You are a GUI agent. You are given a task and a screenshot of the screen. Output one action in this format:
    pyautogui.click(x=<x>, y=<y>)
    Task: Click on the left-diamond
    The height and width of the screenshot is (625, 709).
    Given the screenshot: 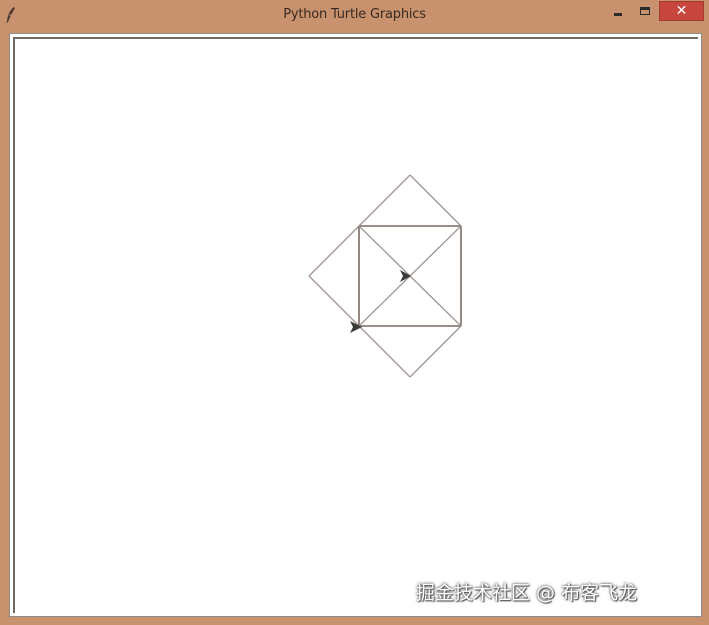 What is the action you would take?
    pyautogui.click(x=334, y=276)
    